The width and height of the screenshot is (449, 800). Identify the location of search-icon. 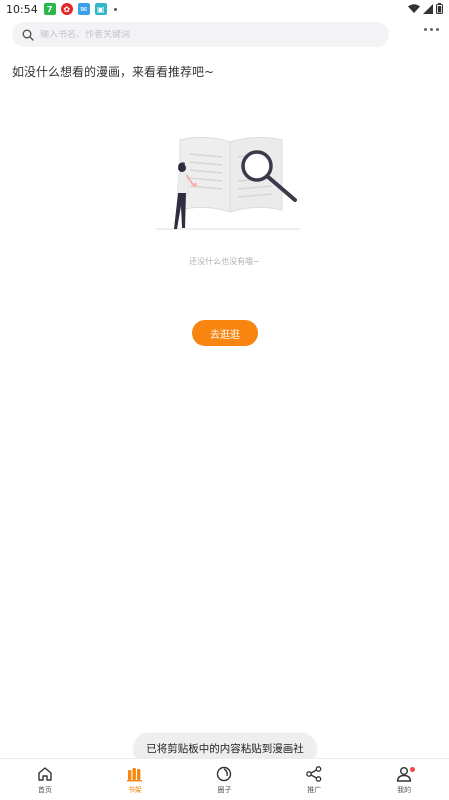
(28, 35).